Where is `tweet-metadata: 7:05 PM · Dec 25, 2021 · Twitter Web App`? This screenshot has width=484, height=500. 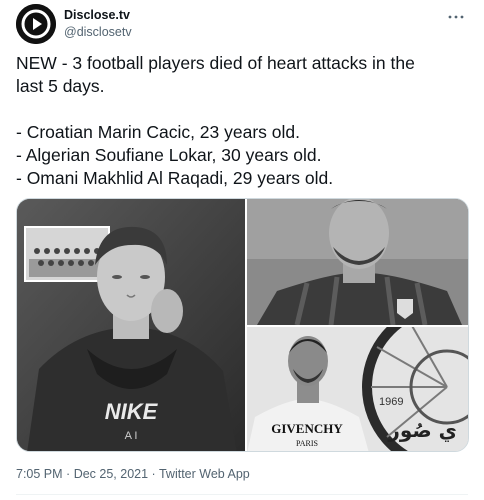 tweet-metadata: 7:05 PM · Dec 25, 2021 · Twitter Web App is located at coordinates (133, 474).